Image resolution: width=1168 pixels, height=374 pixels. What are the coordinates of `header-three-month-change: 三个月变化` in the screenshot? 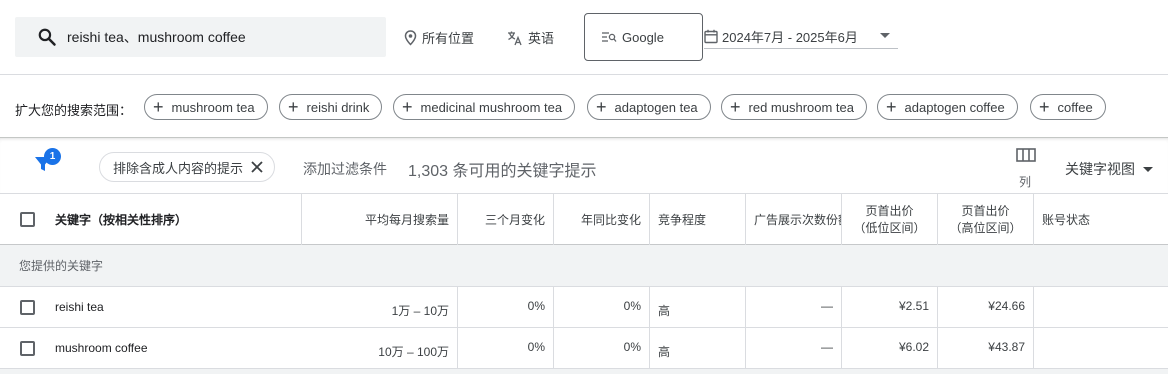 It's located at (506, 219).